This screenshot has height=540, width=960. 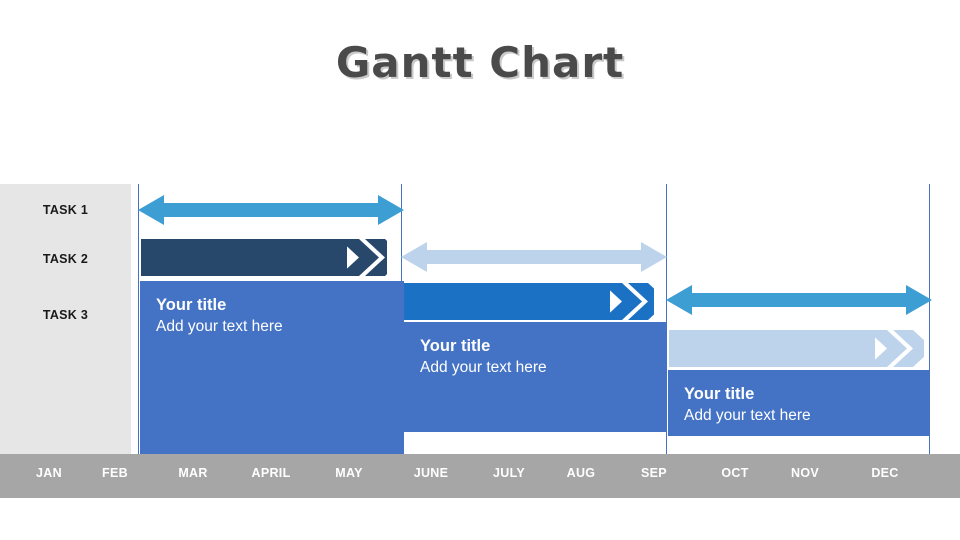 What do you see at coordinates (581, 473) in the screenshot?
I see `month-aug: AUG` at bounding box center [581, 473].